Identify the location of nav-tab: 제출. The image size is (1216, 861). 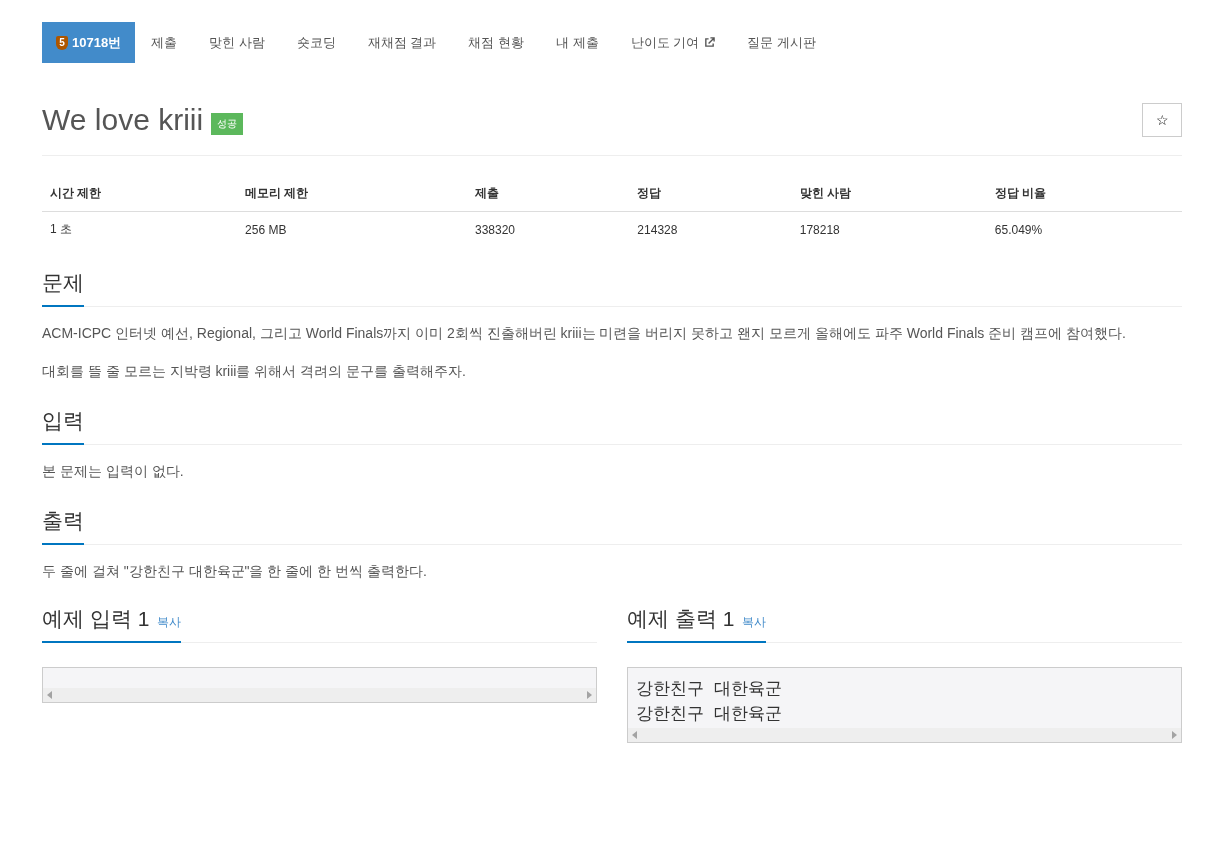
(164, 42).